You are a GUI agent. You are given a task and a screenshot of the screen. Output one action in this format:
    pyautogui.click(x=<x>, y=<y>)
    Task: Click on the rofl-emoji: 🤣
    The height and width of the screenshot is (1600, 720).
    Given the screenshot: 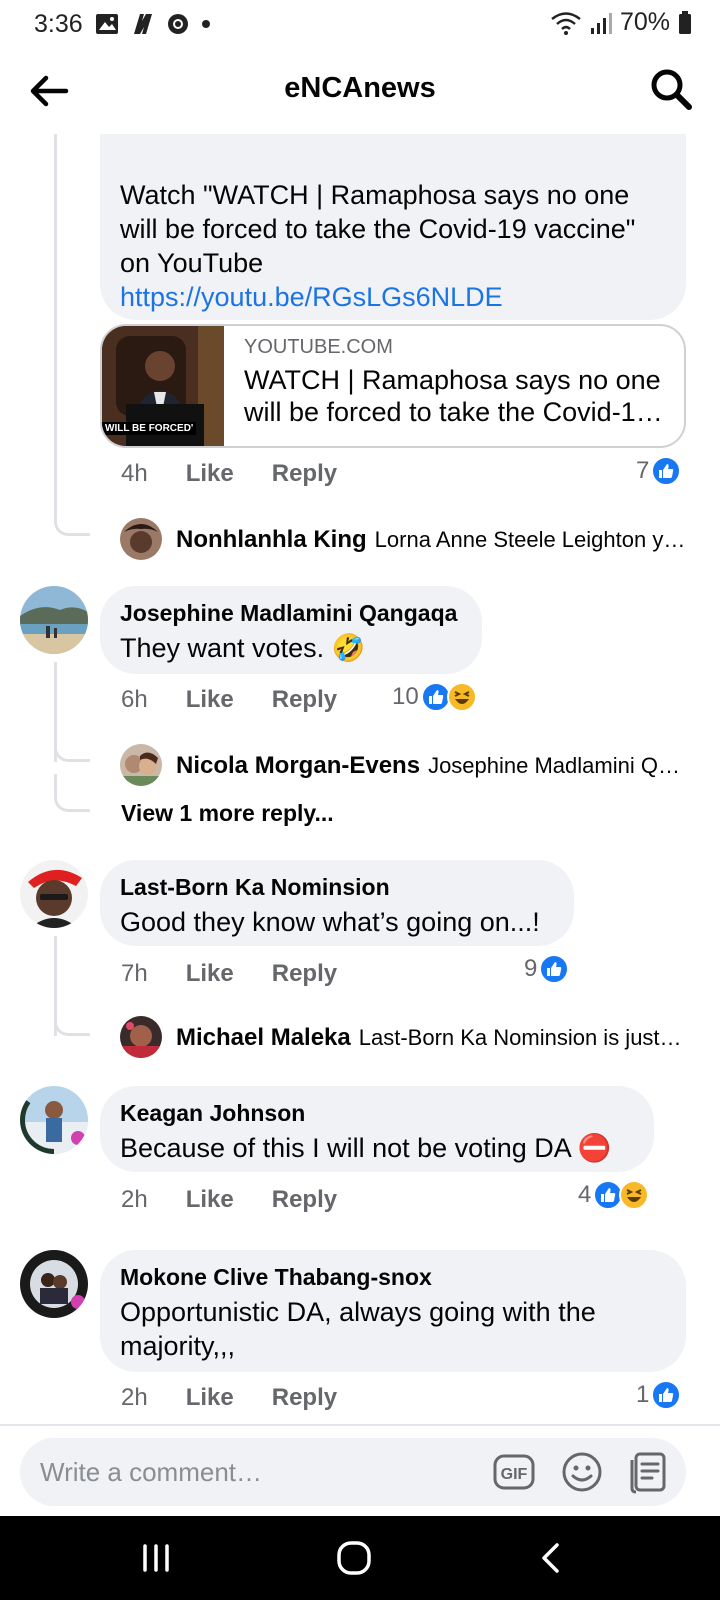 What is the action you would take?
    pyautogui.click(x=348, y=648)
    